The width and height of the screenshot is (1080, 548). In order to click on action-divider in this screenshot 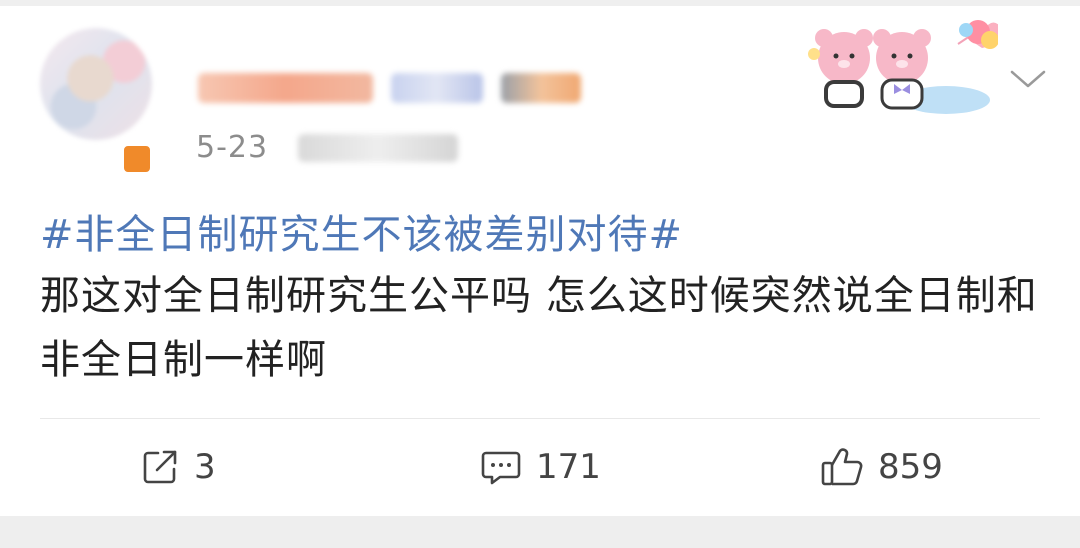, I will do `click(540, 418)`.